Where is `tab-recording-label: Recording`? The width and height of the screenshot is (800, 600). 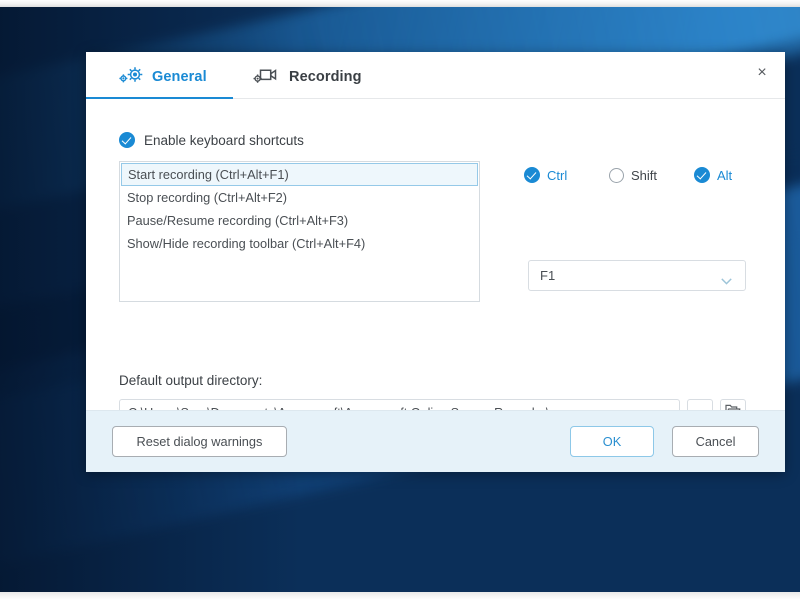 tab-recording-label: Recording is located at coordinates (325, 77).